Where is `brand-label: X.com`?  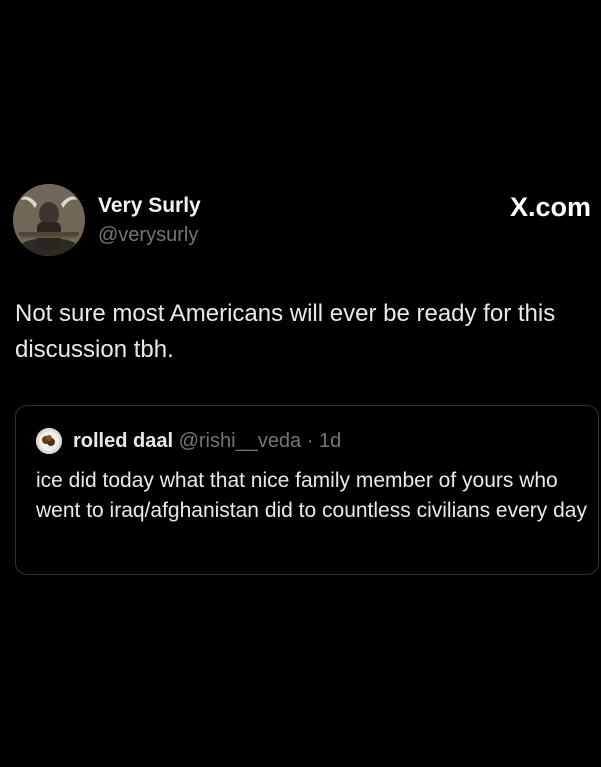
brand-label: X.com is located at coordinates (550, 207).